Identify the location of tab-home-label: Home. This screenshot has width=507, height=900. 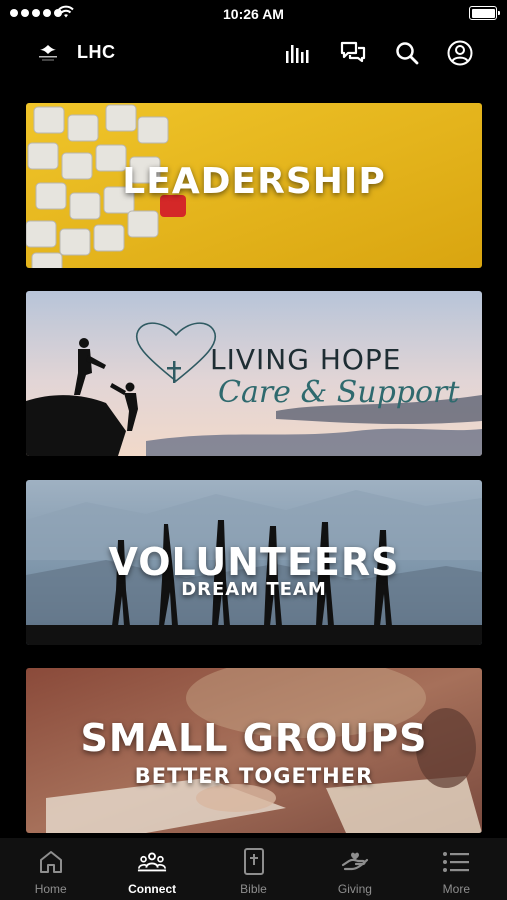
(50, 889).